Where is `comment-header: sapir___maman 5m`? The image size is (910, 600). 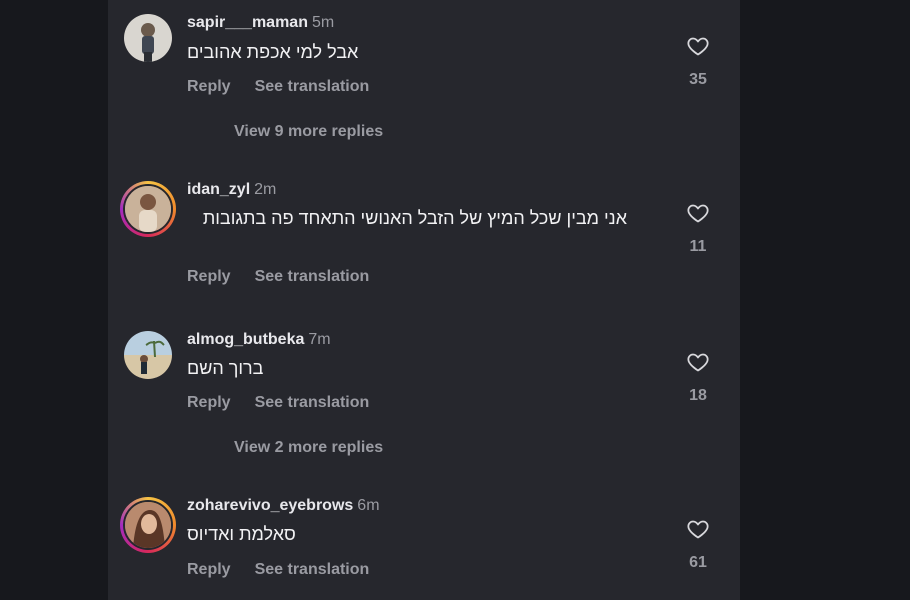 comment-header: sapir___maman 5m is located at coordinates (260, 23).